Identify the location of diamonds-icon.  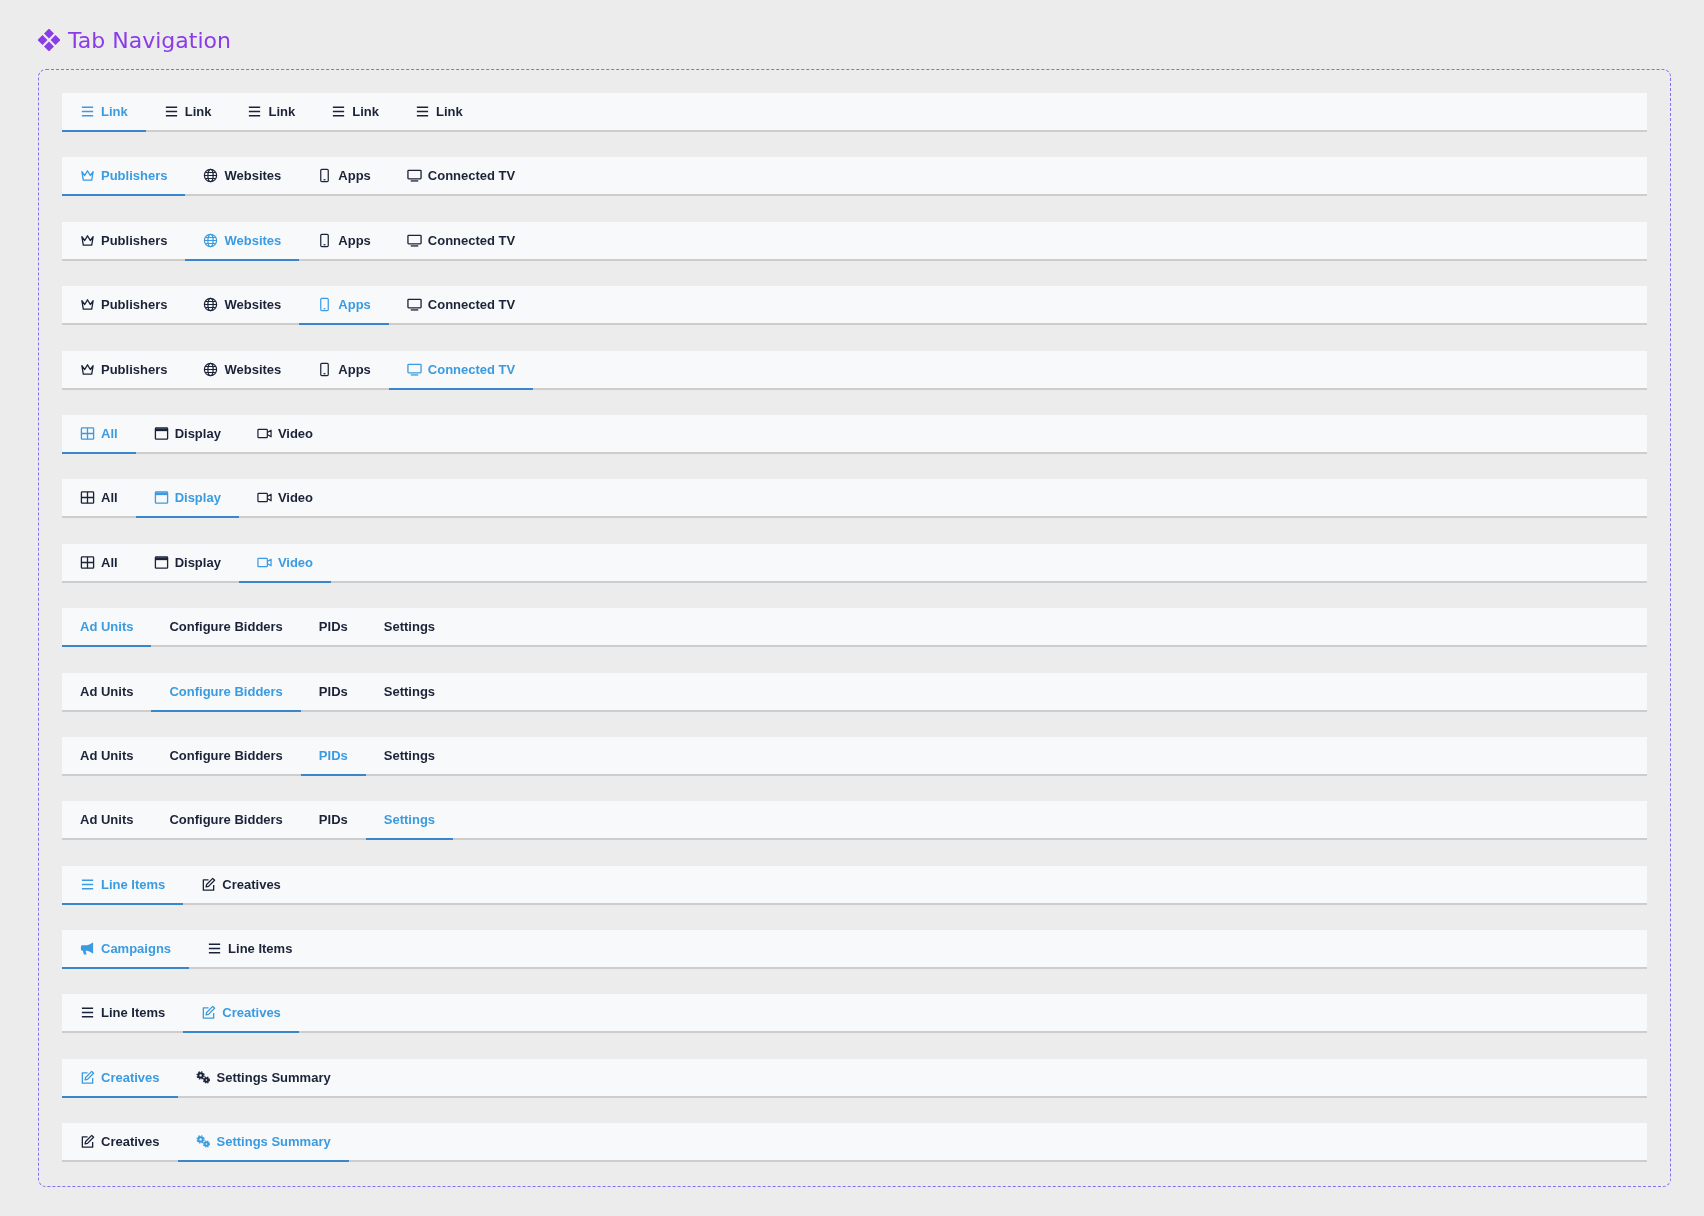
(49, 40).